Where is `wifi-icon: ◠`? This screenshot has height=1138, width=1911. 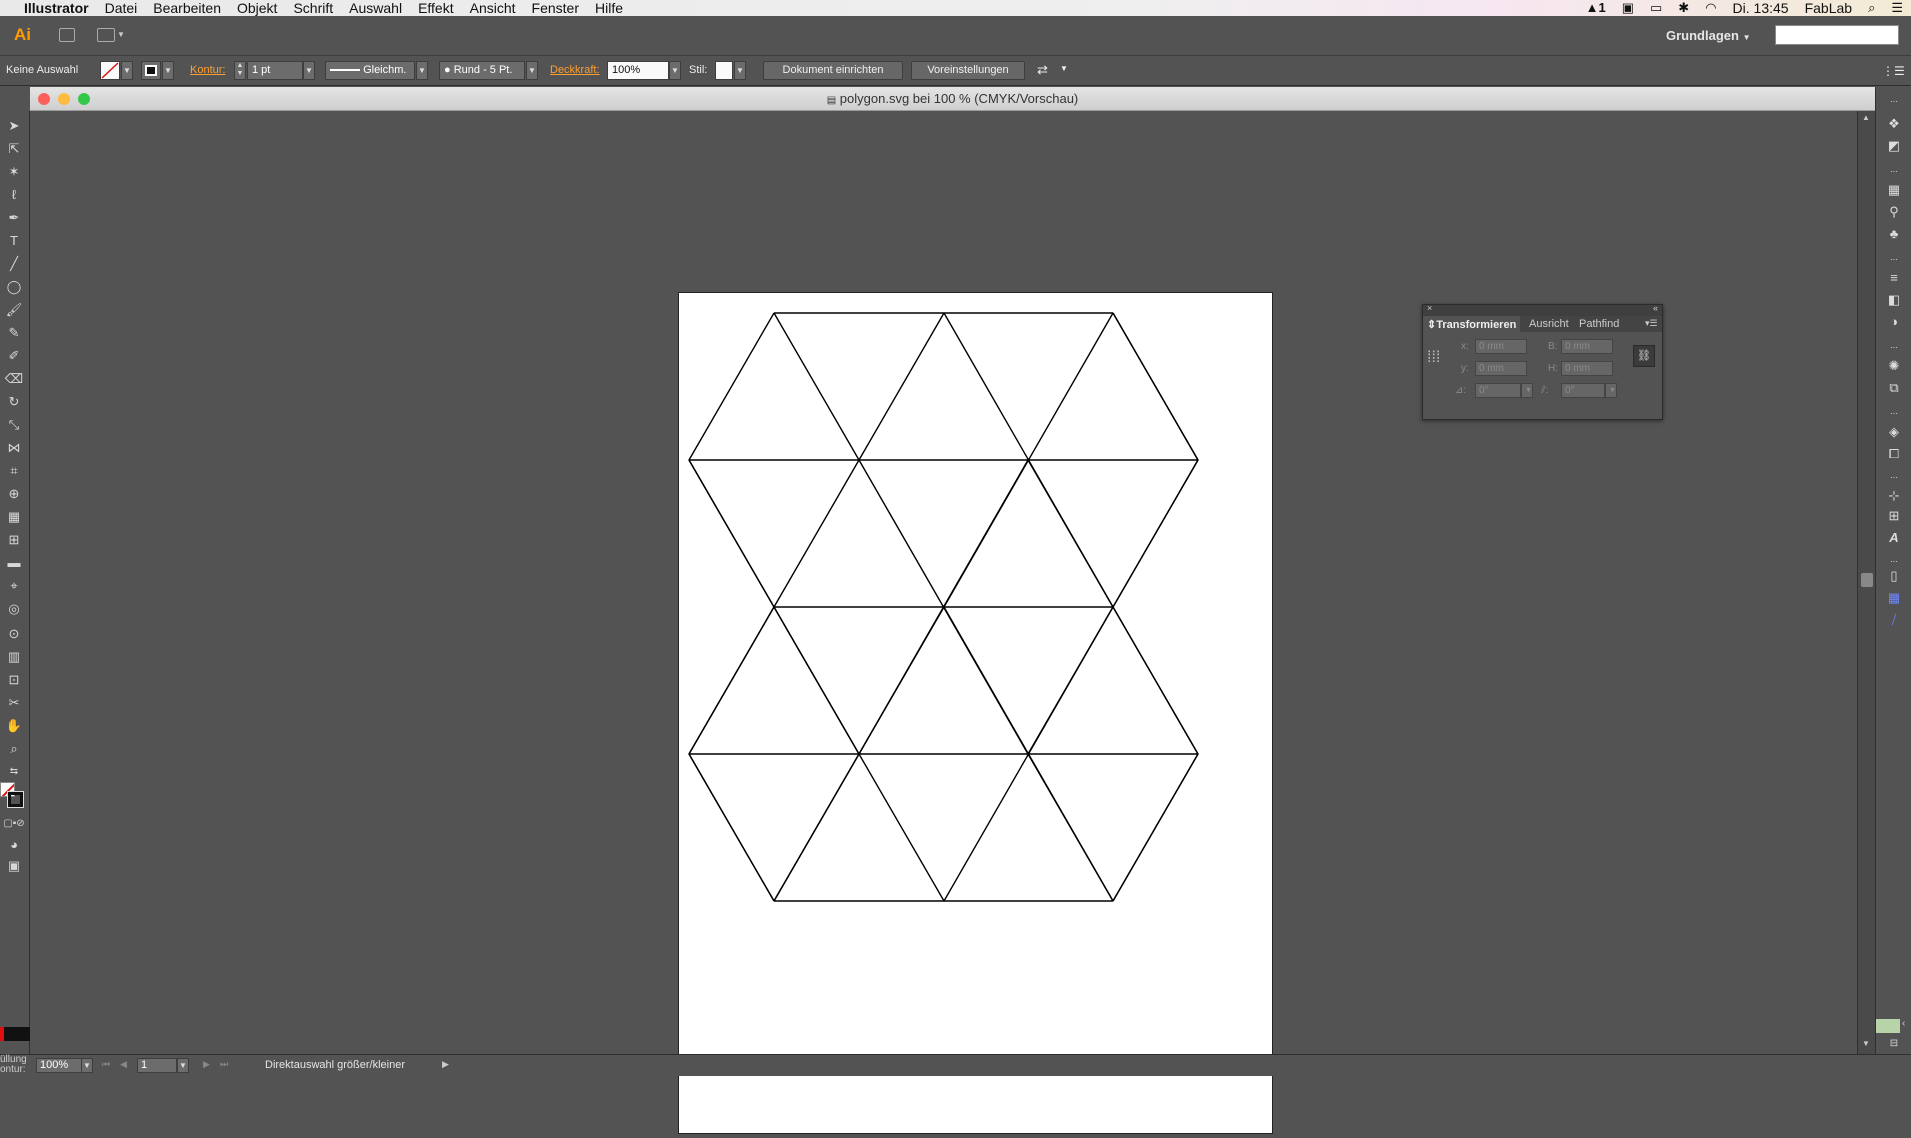 wifi-icon: ◠ is located at coordinates (1710, 8).